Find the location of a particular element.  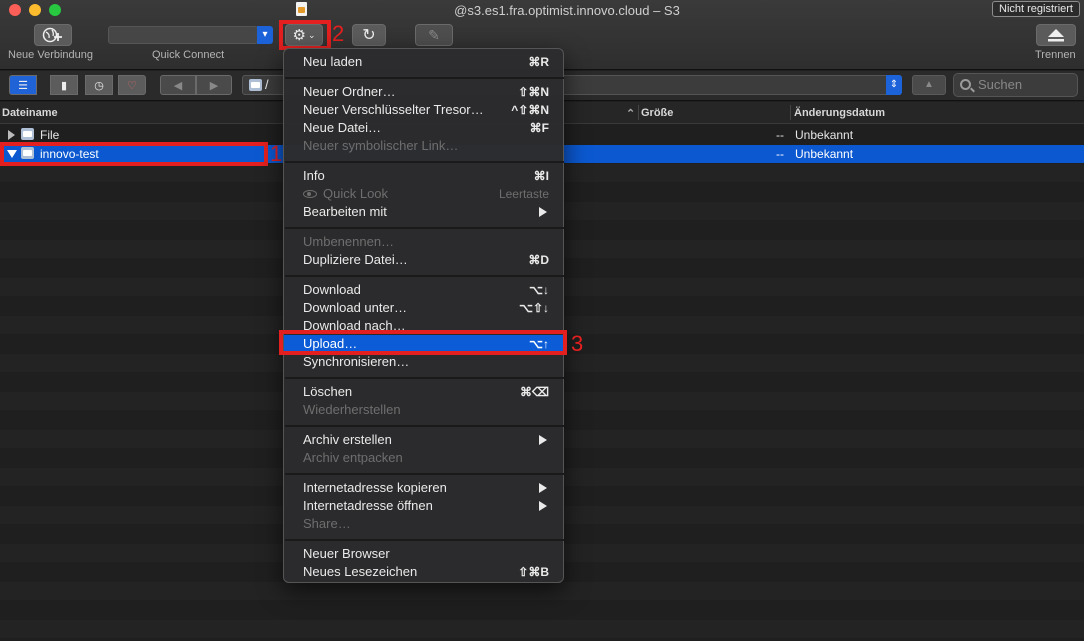

path-dropdown: ⇕ is located at coordinates (894, 85).